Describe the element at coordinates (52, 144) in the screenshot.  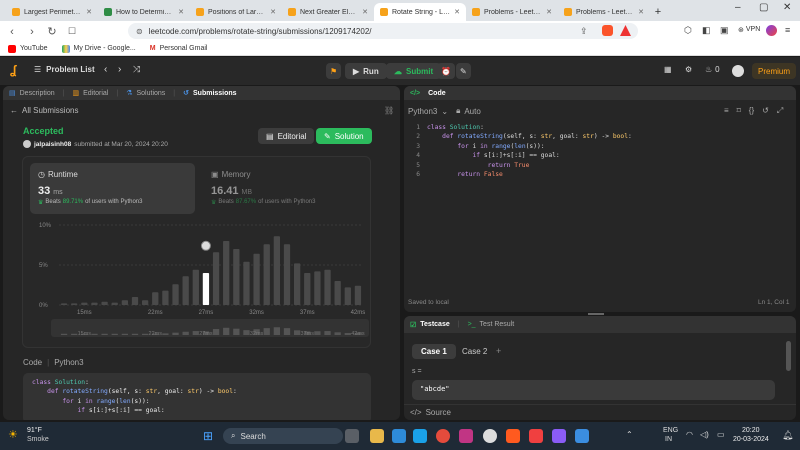
I see `username: jalpaisinh08` at that location.